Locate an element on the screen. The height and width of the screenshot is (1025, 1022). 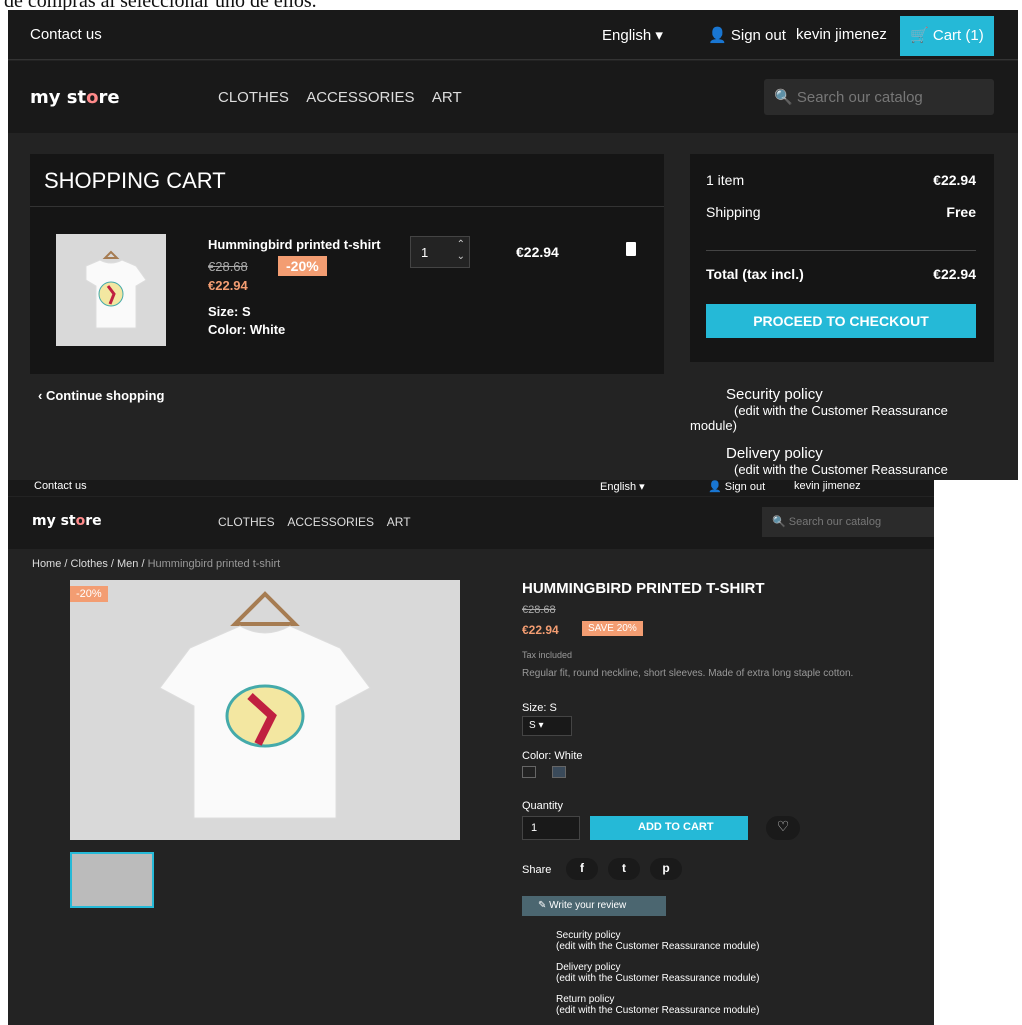
continue-shopping-link: ‹ Continue shopping is located at coordinates (101, 395).